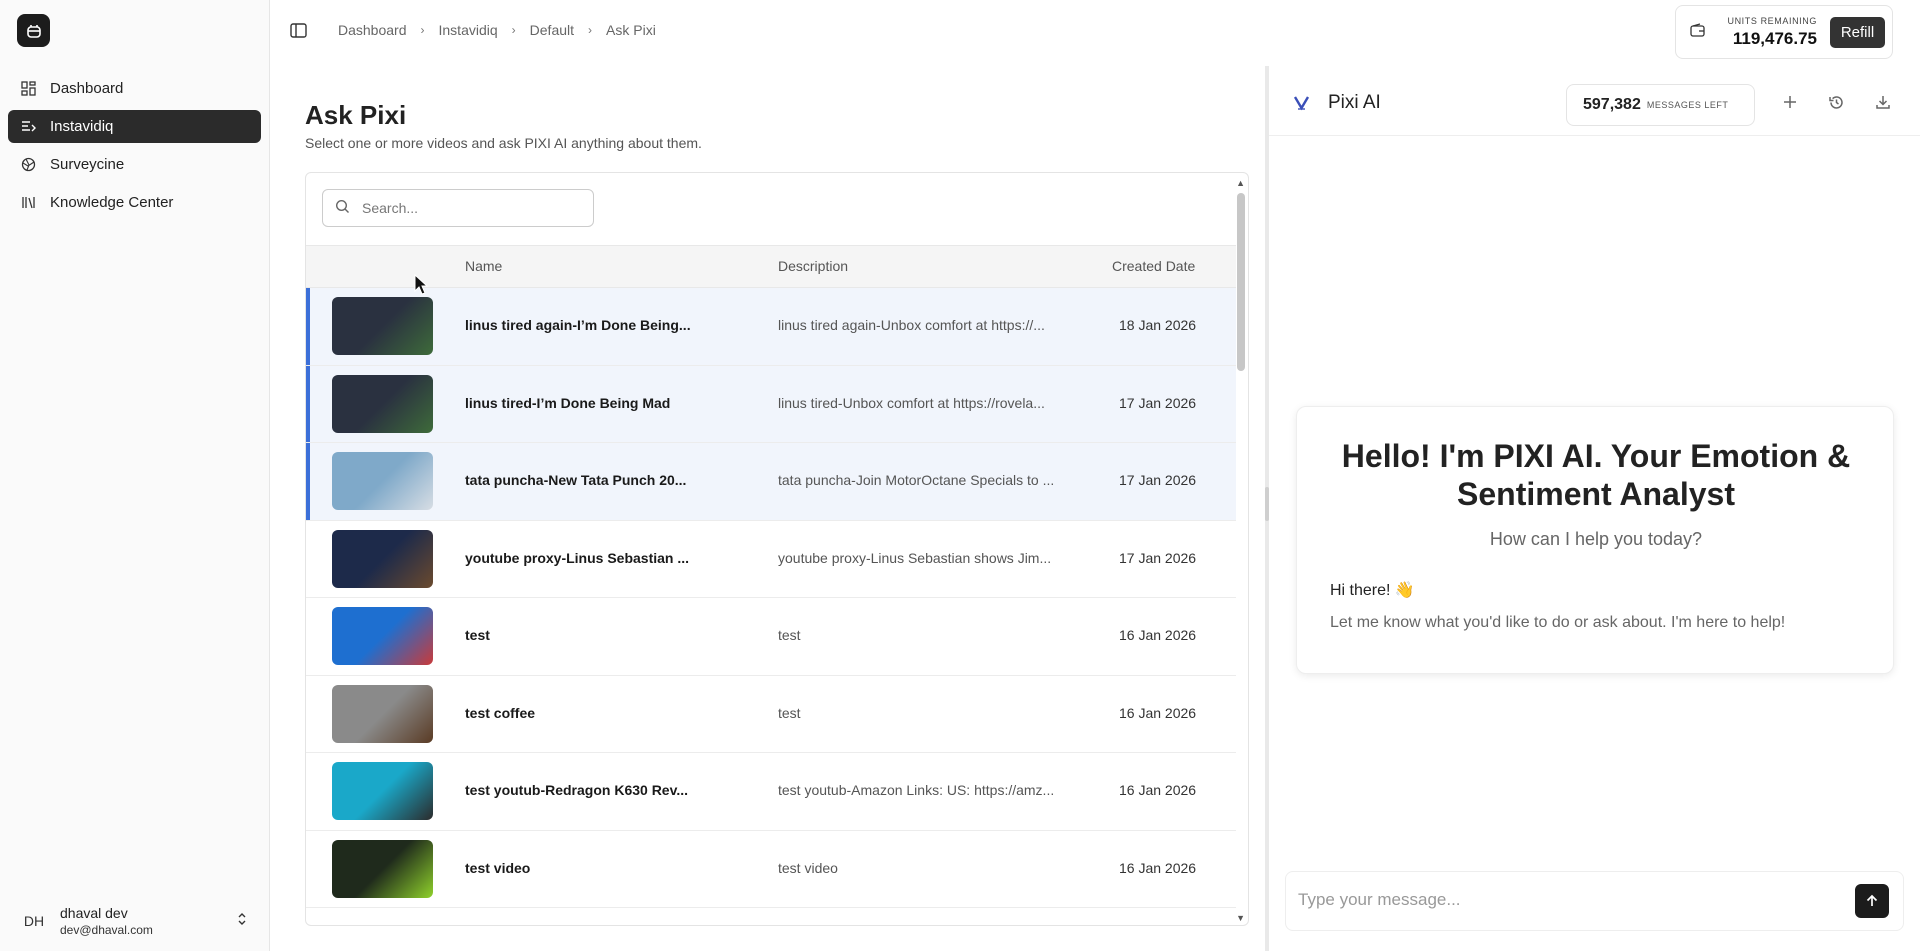 The image size is (1920, 951). Describe the element at coordinates (631, 30) in the screenshot. I see `breadcrumb-current: Ask Pixi` at that location.